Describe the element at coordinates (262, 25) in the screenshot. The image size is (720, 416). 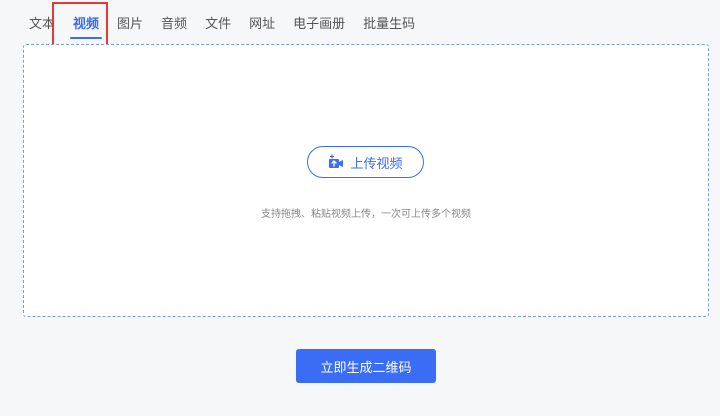
I see `tab-url: 网址` at that location.